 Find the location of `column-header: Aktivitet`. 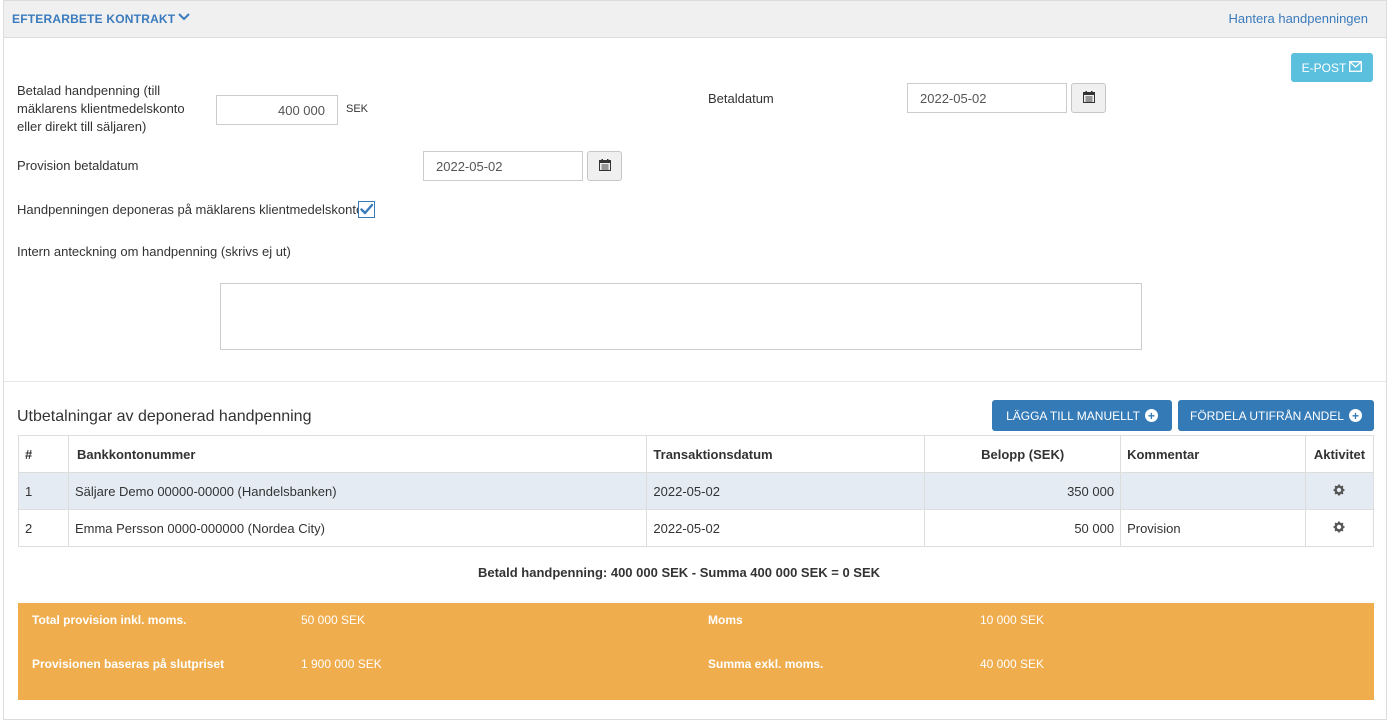

column-header: Aktivitet is located at coordinates (1339, 454).